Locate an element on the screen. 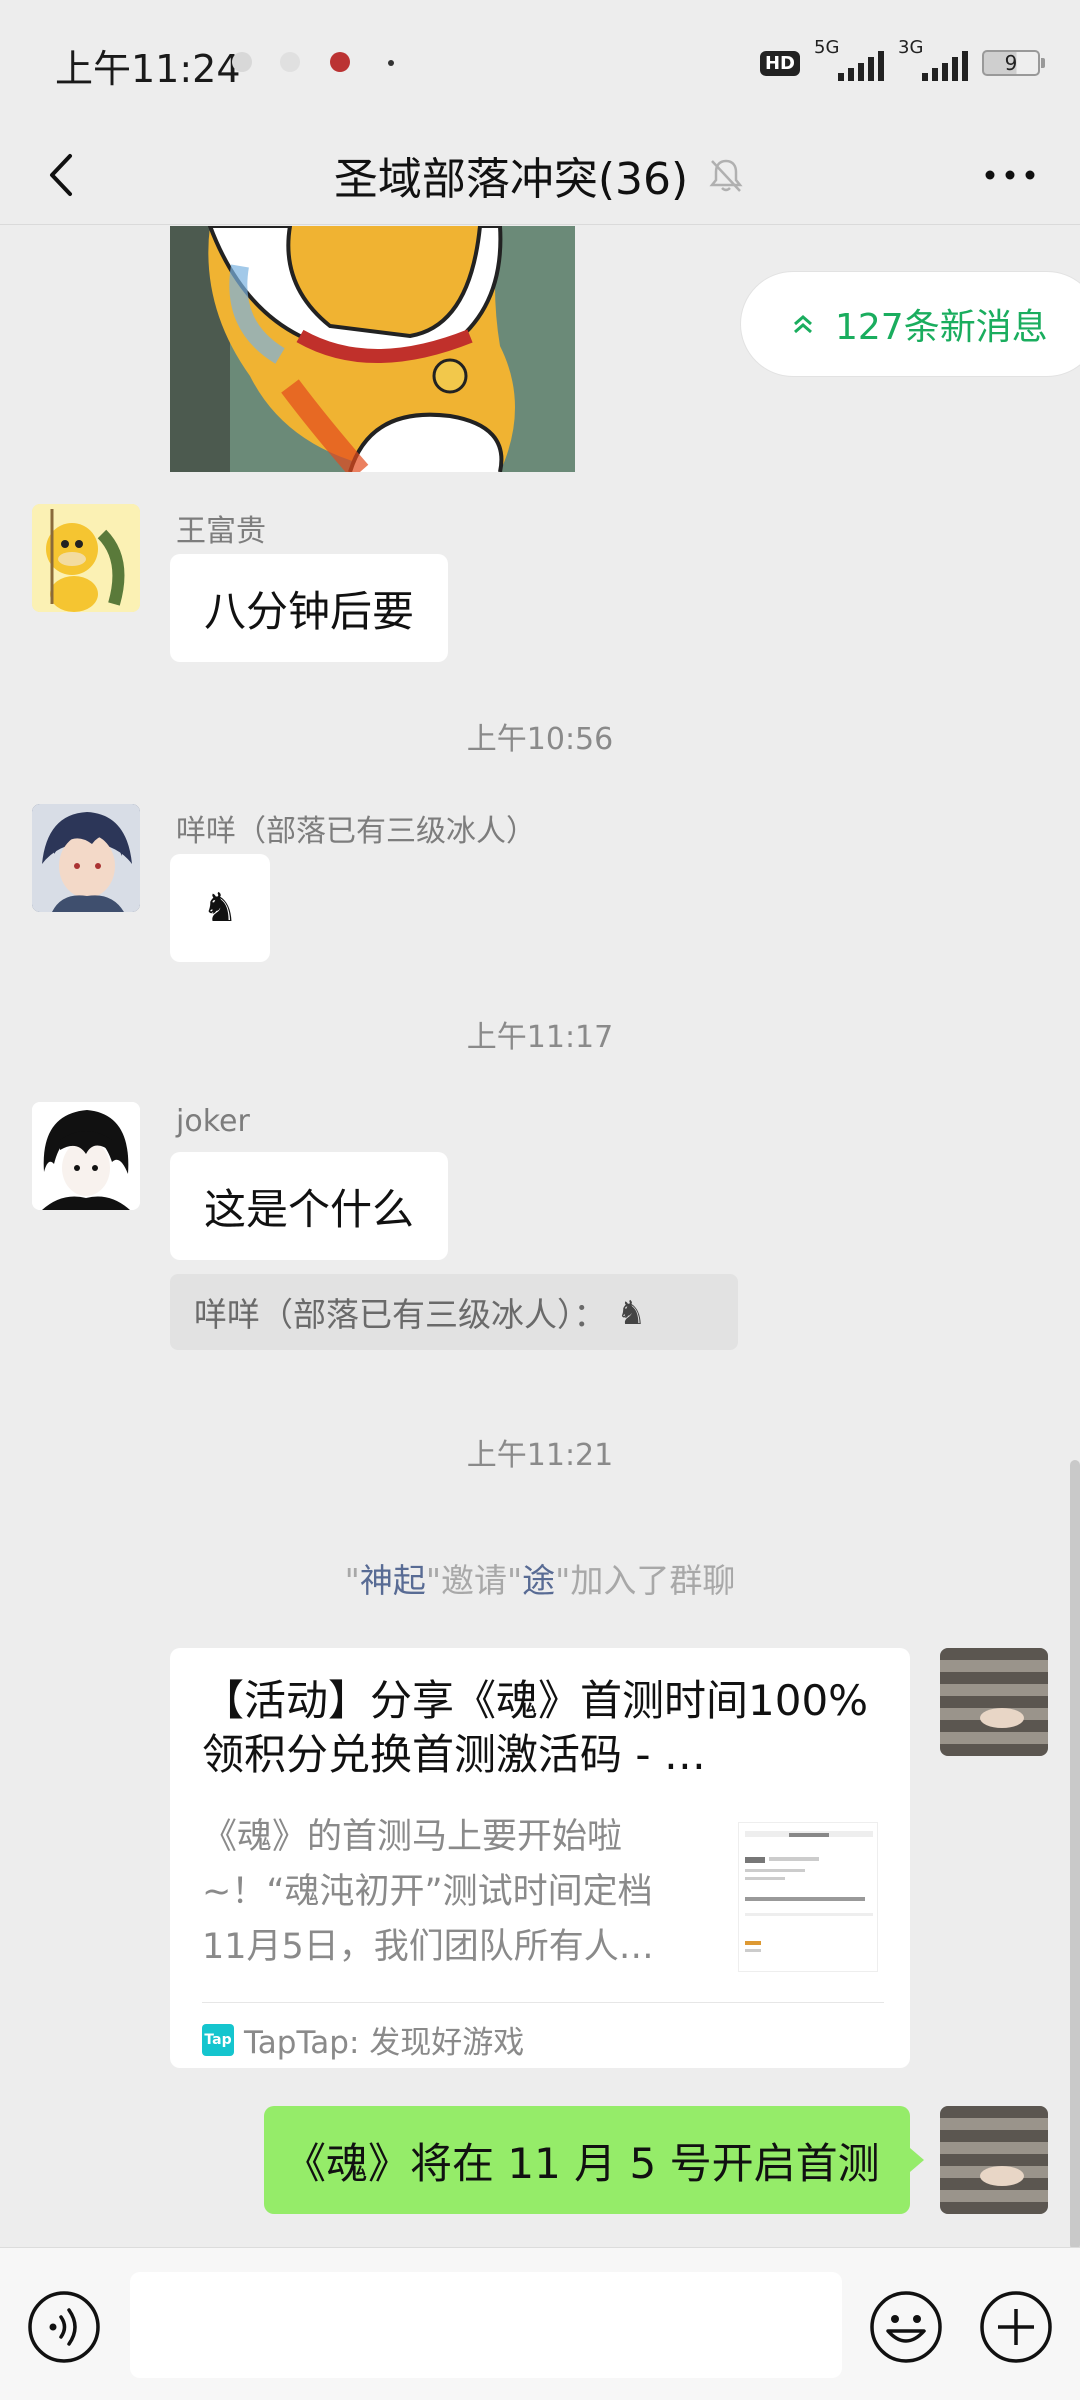  quoted-text: 咩咩（部落已有三级冰人）： is located at coordinates (400, 1314).